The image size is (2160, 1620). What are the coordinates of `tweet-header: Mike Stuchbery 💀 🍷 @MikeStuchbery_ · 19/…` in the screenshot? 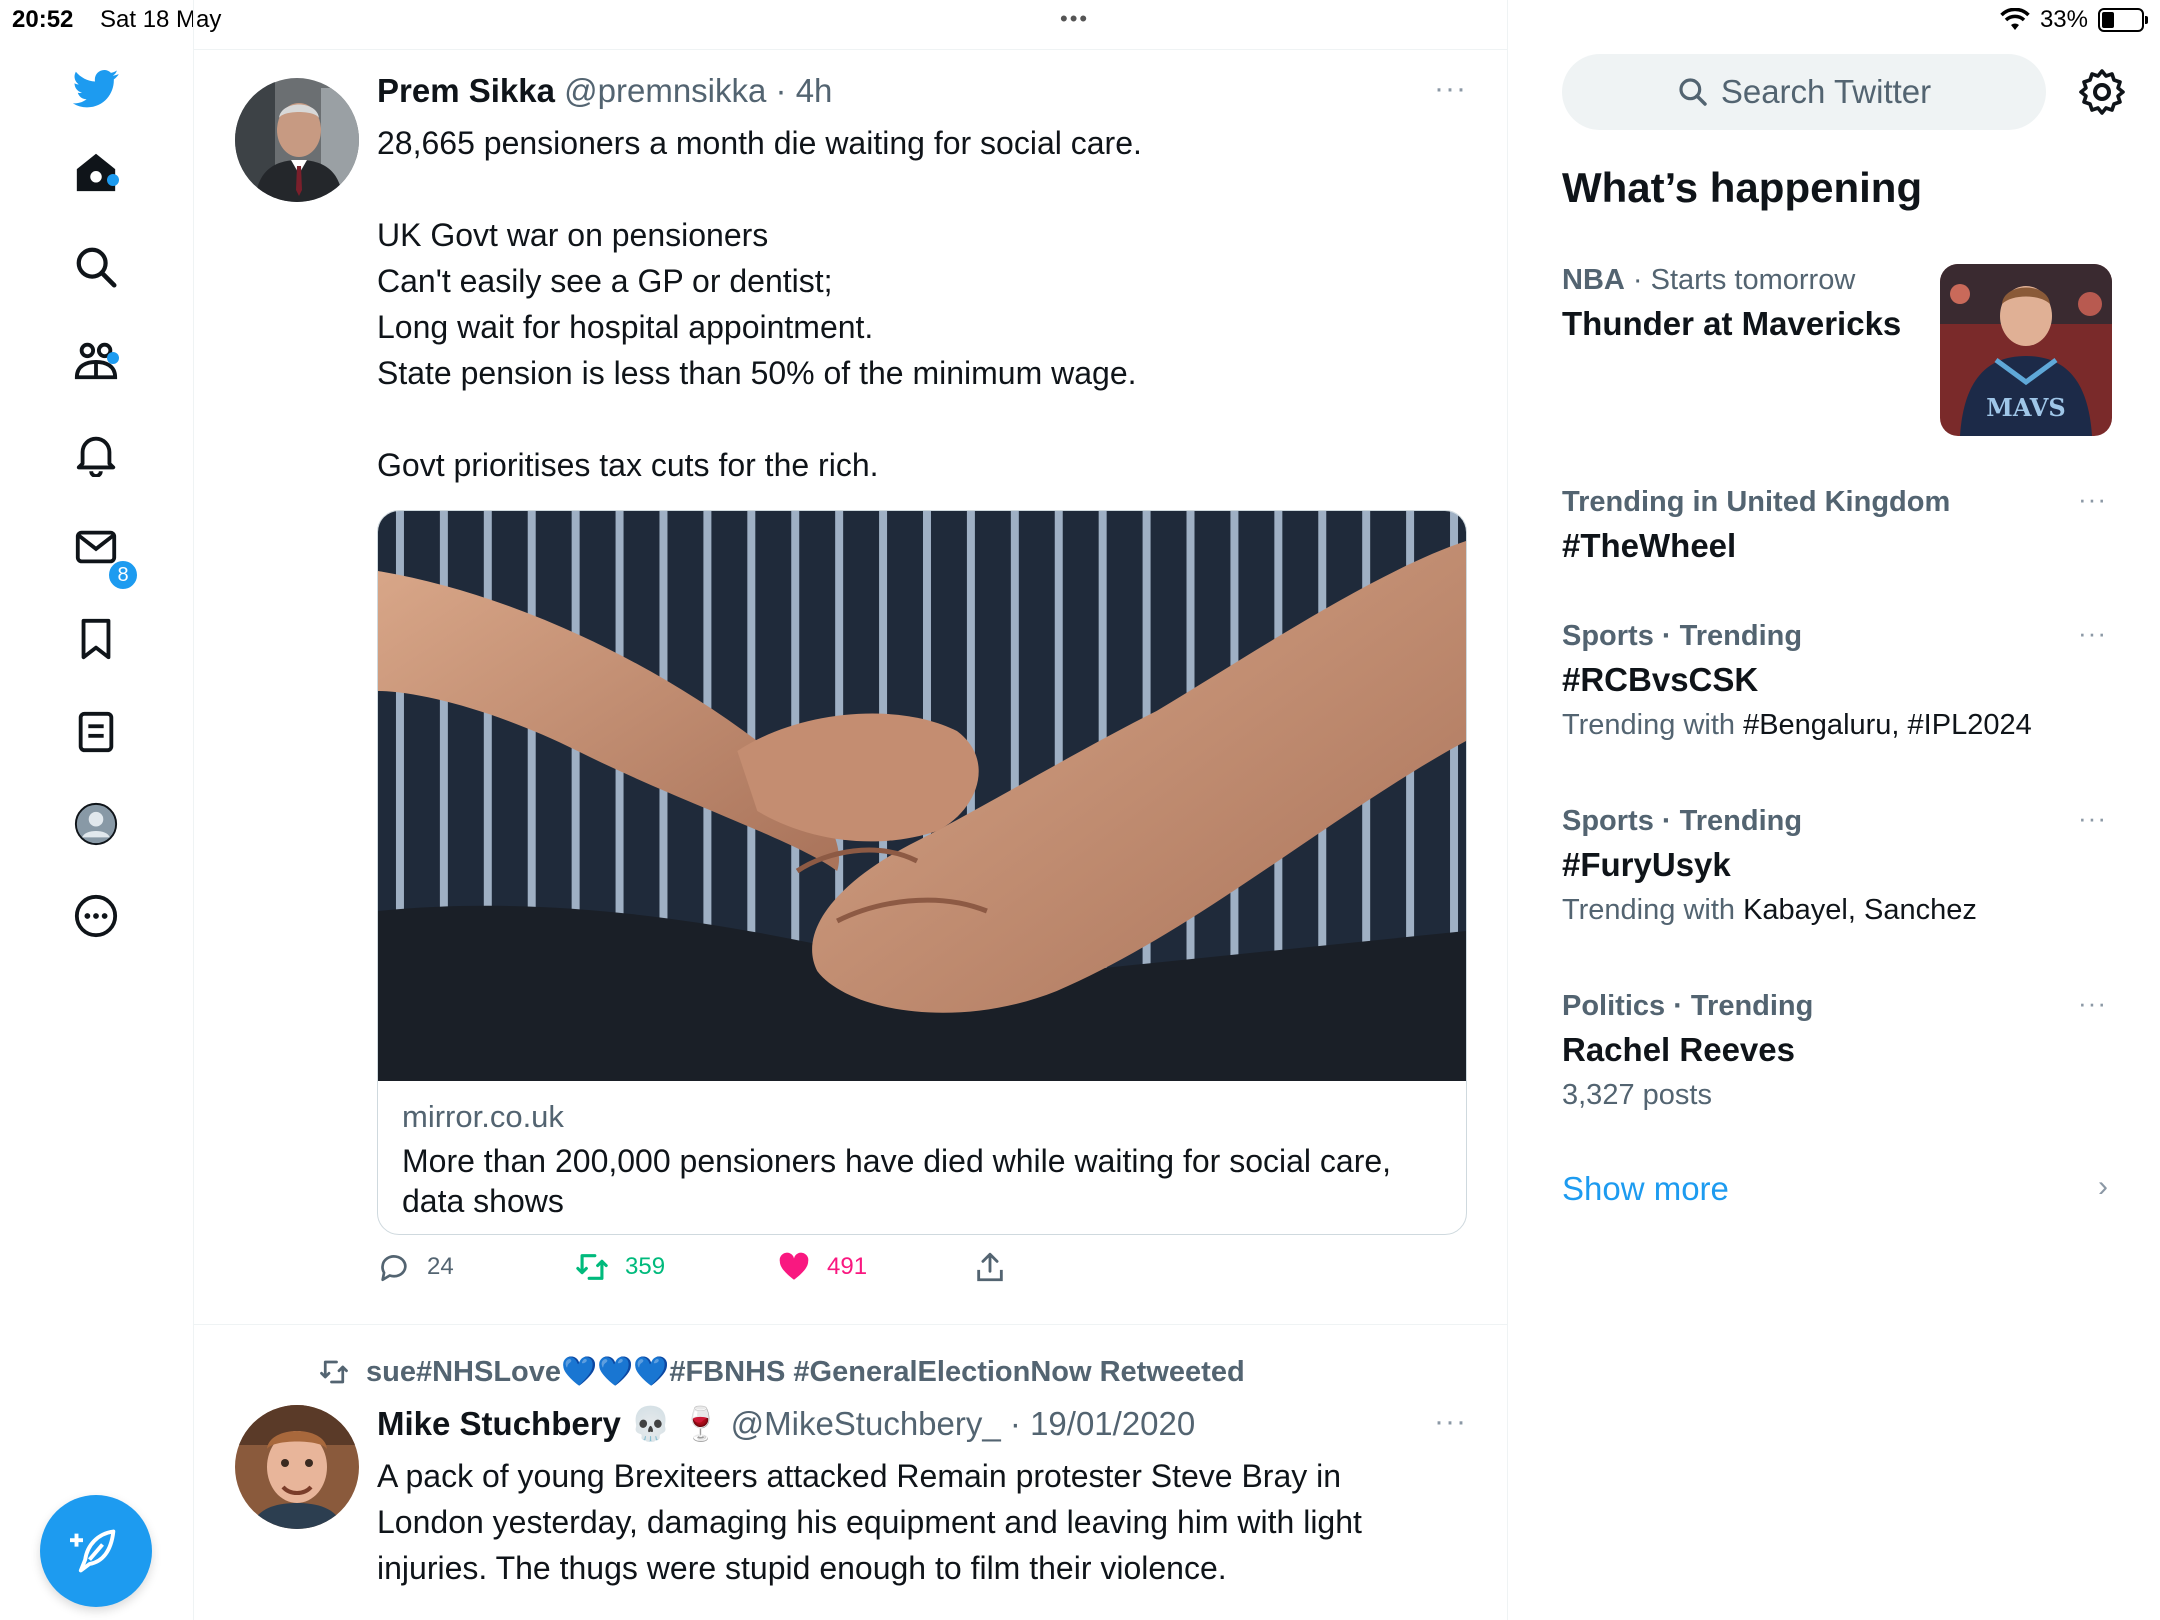 It's located at (786, 1424).